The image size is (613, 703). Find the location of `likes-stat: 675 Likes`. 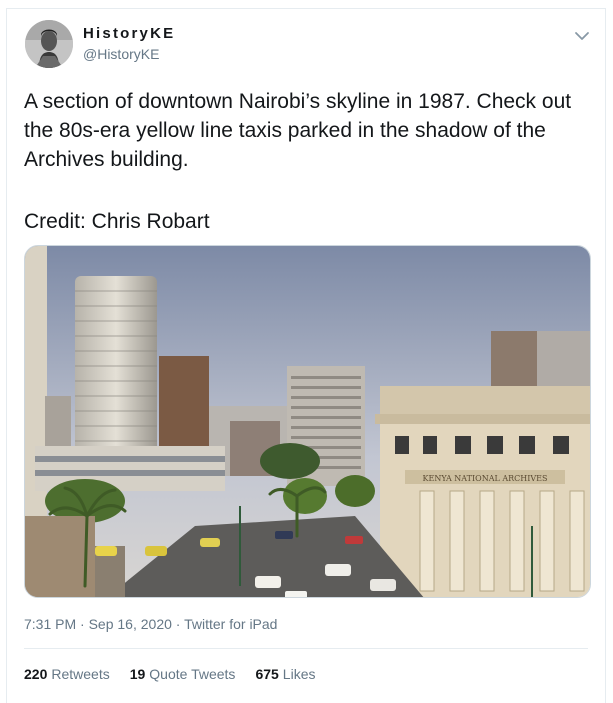

likes-stat: 675 Likes is located at coordinates (285, 674).